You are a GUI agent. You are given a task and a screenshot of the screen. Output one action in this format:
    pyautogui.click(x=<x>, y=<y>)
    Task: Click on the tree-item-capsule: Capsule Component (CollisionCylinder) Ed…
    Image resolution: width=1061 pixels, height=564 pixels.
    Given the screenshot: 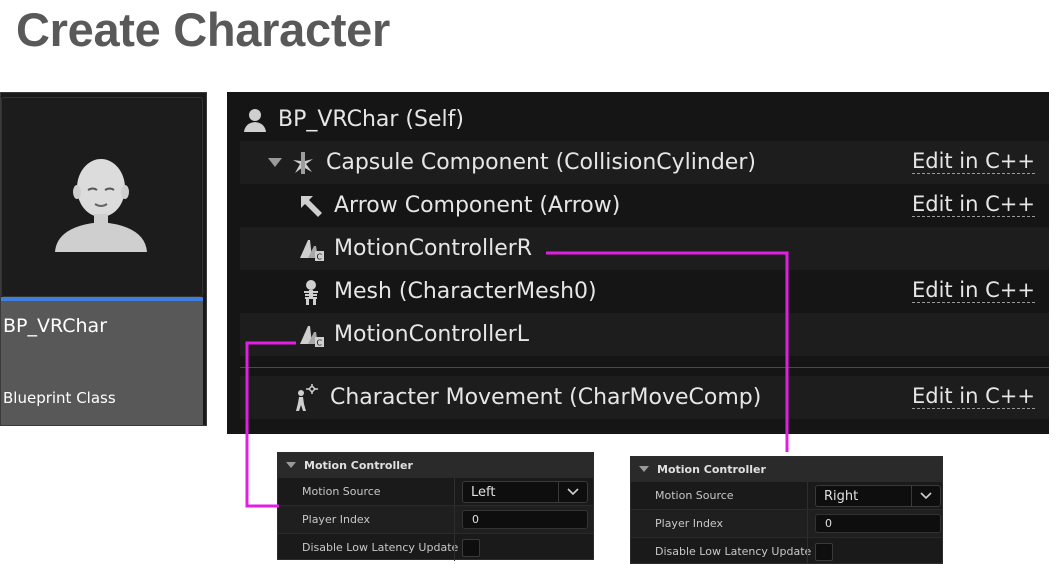 What is the action you would take?
    pyautogui.click(x=644, y=162)
    